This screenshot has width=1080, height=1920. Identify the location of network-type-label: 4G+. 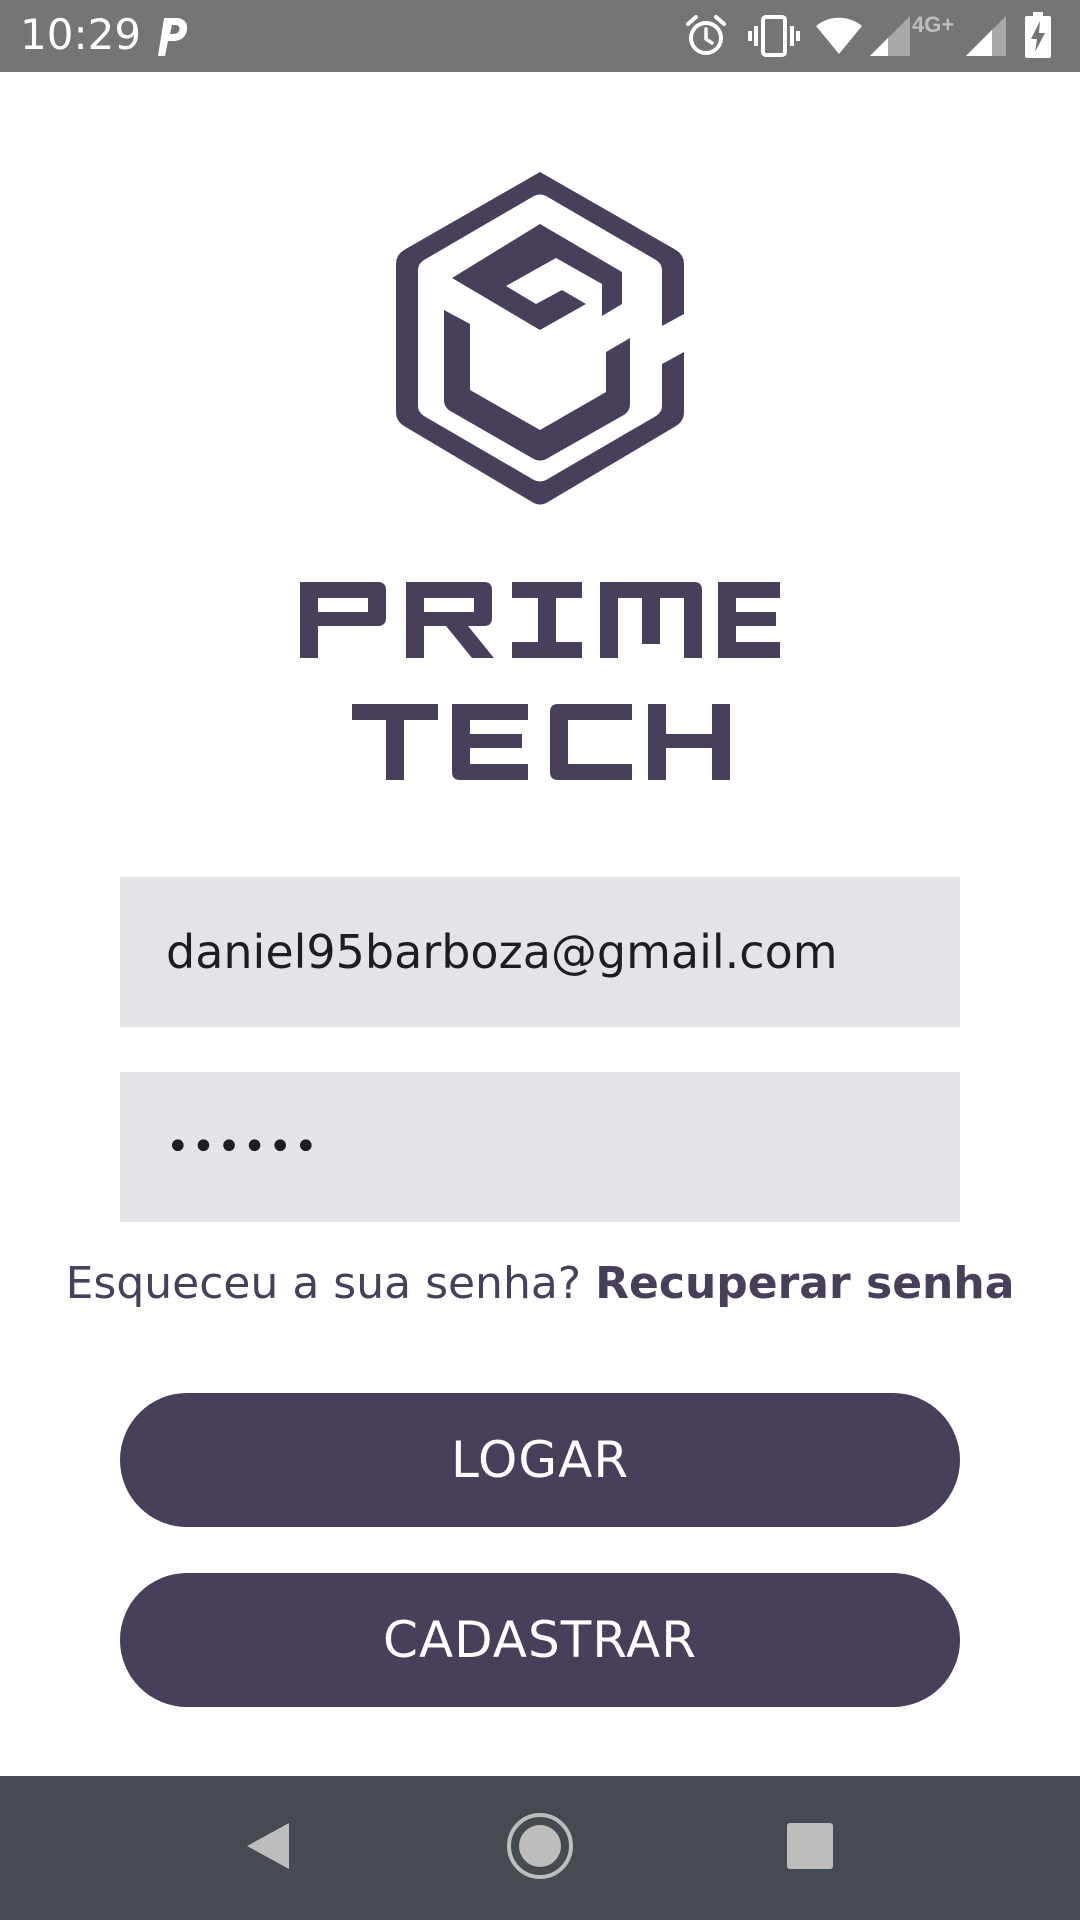
(933, 24).